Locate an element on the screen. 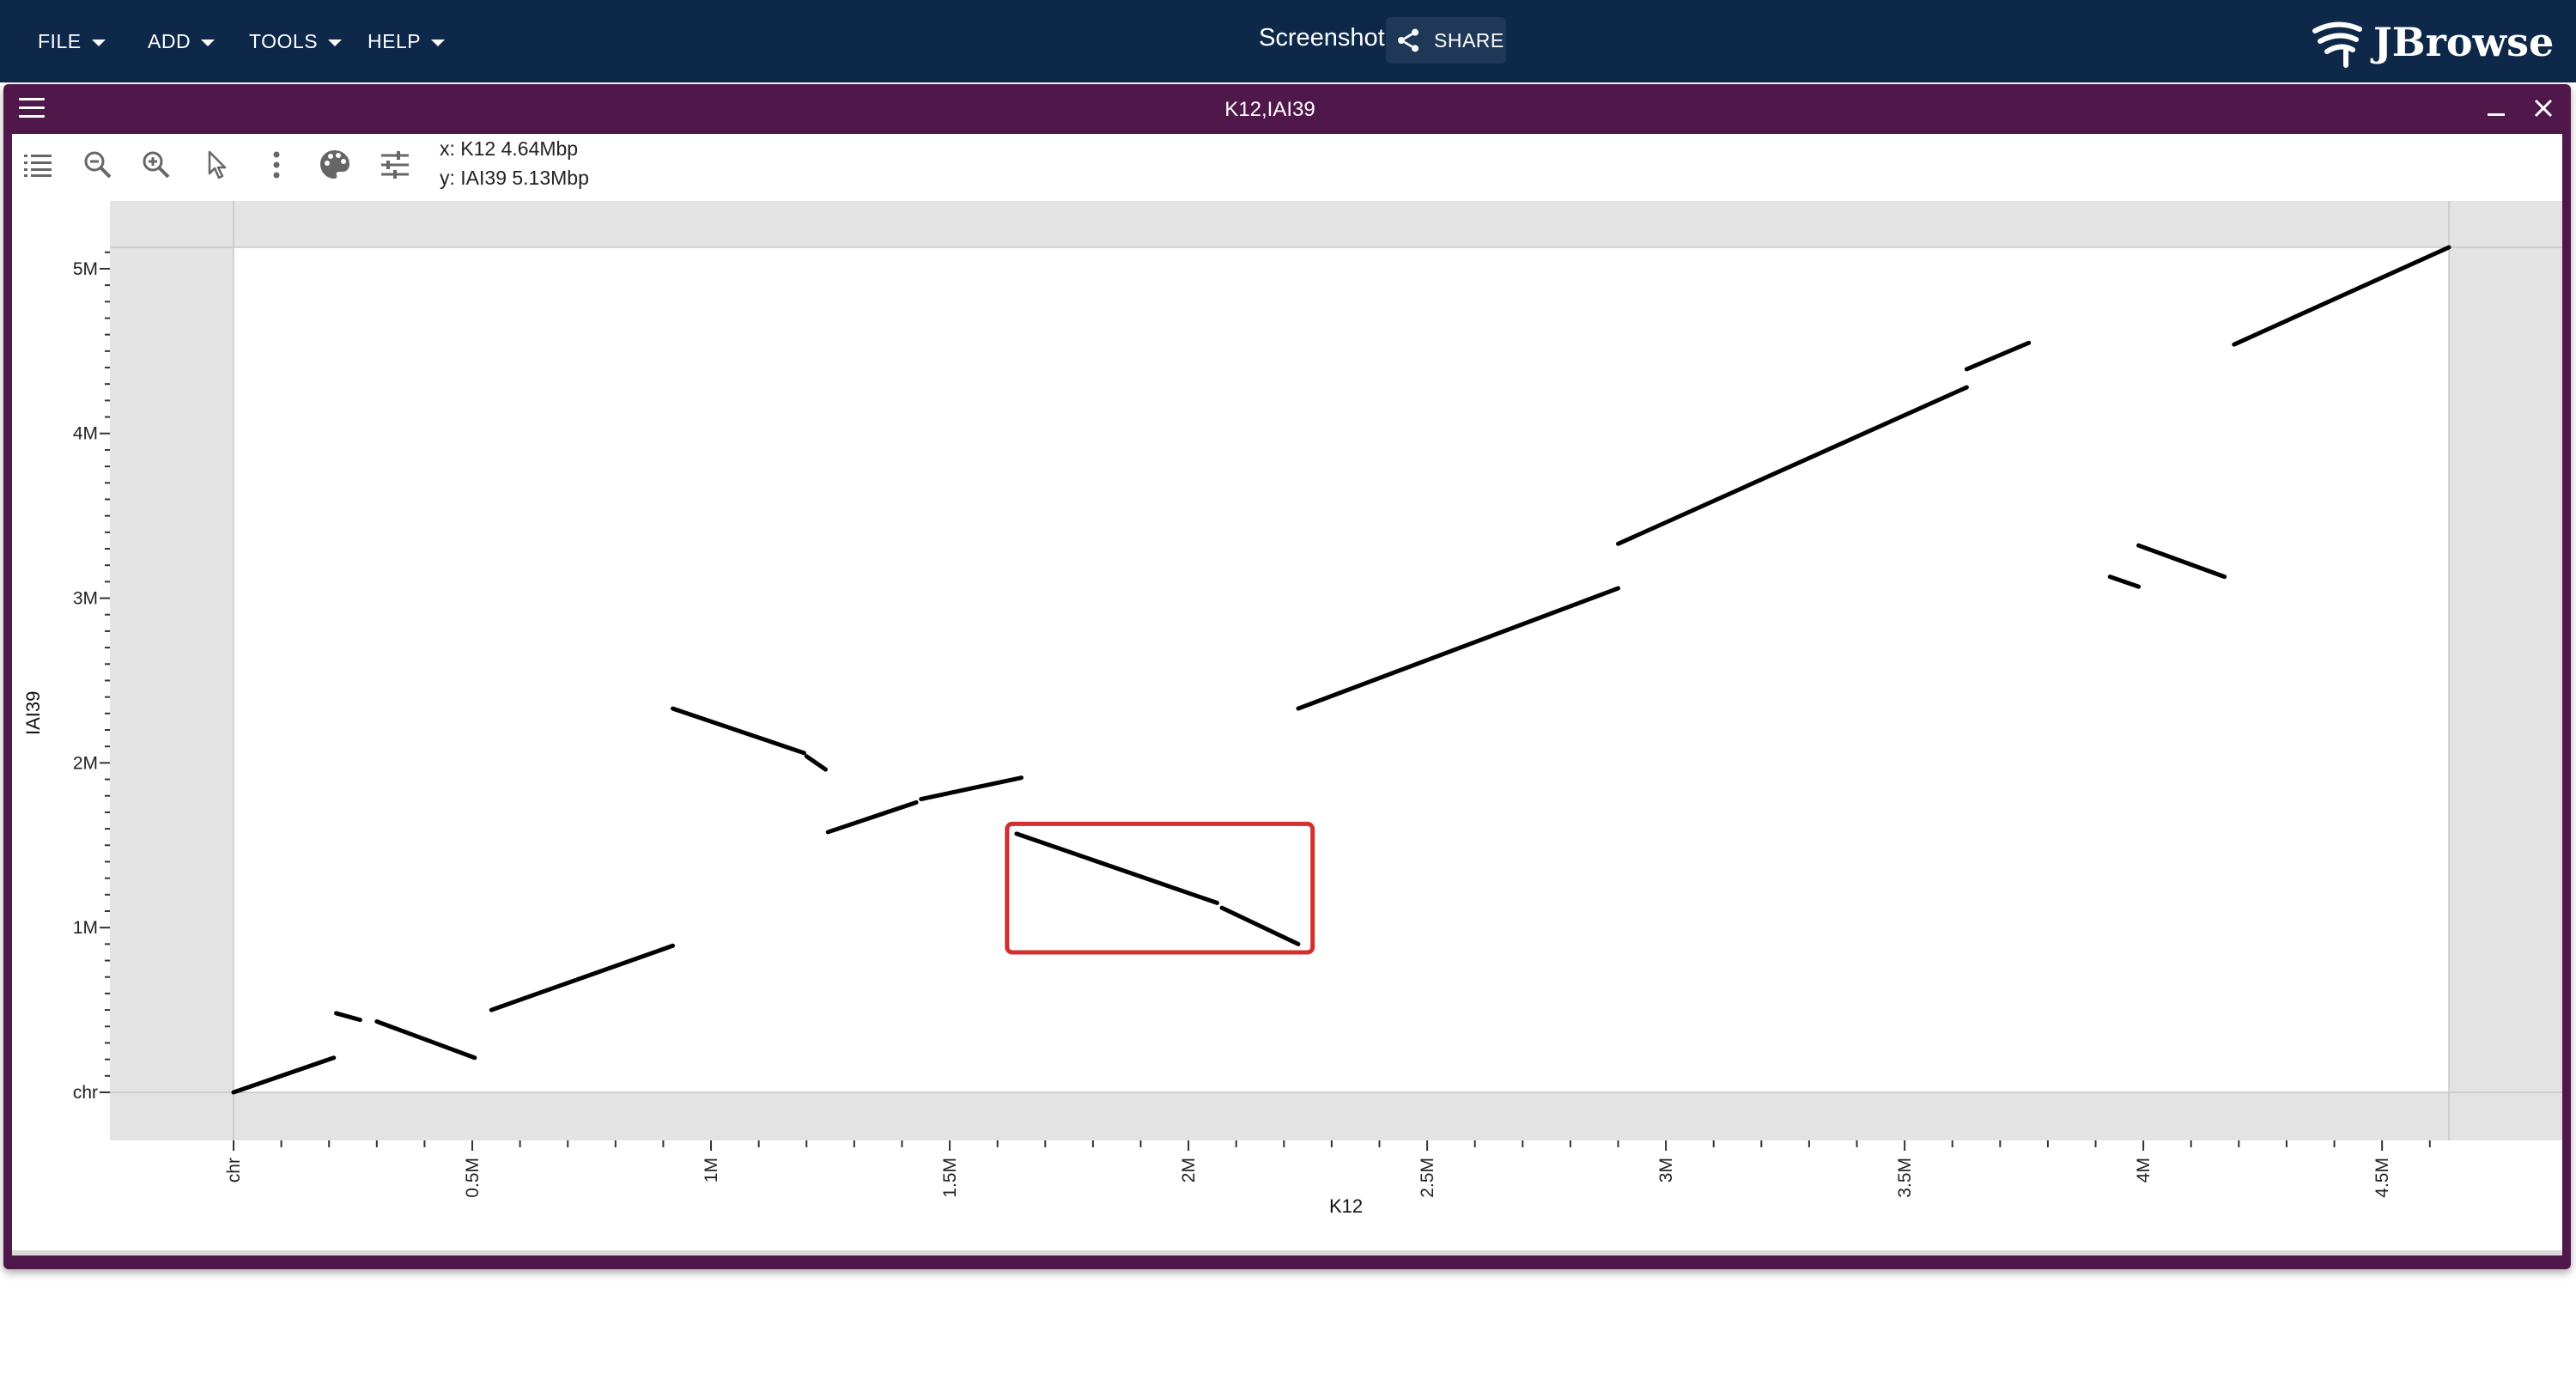 The image size is (2576, 1374). x-tick-label: 1M is located at coordinates (711, 1170).